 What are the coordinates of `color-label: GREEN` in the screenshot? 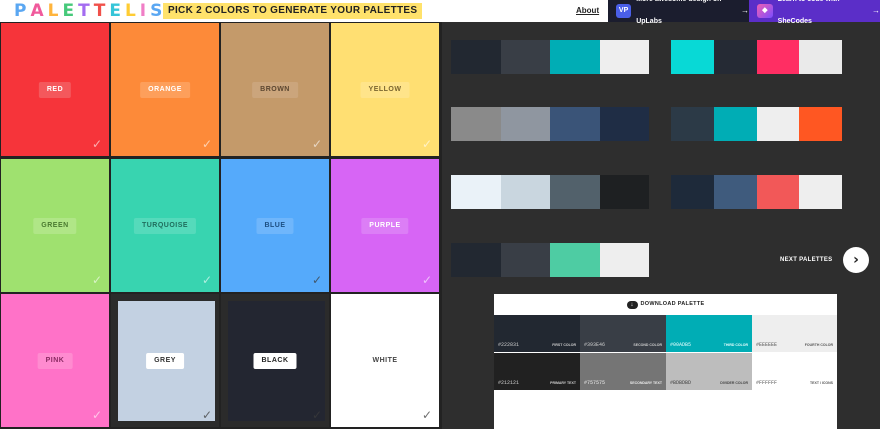 It's located at (55, 226).